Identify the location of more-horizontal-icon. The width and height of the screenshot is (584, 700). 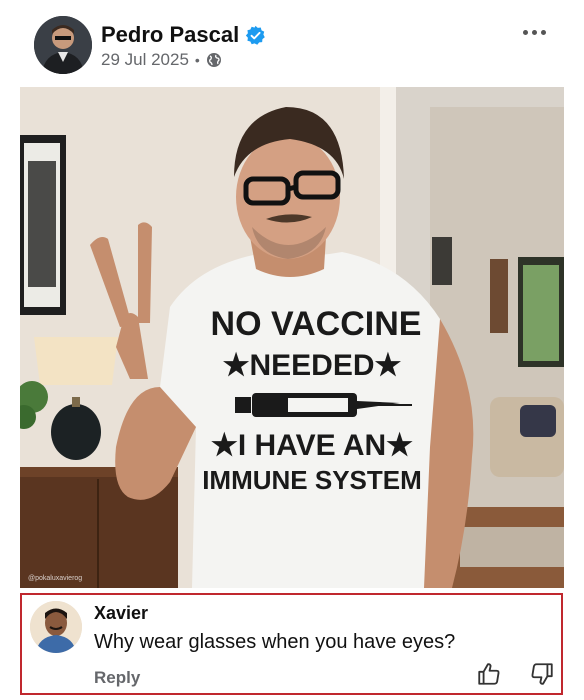
(525, 32).